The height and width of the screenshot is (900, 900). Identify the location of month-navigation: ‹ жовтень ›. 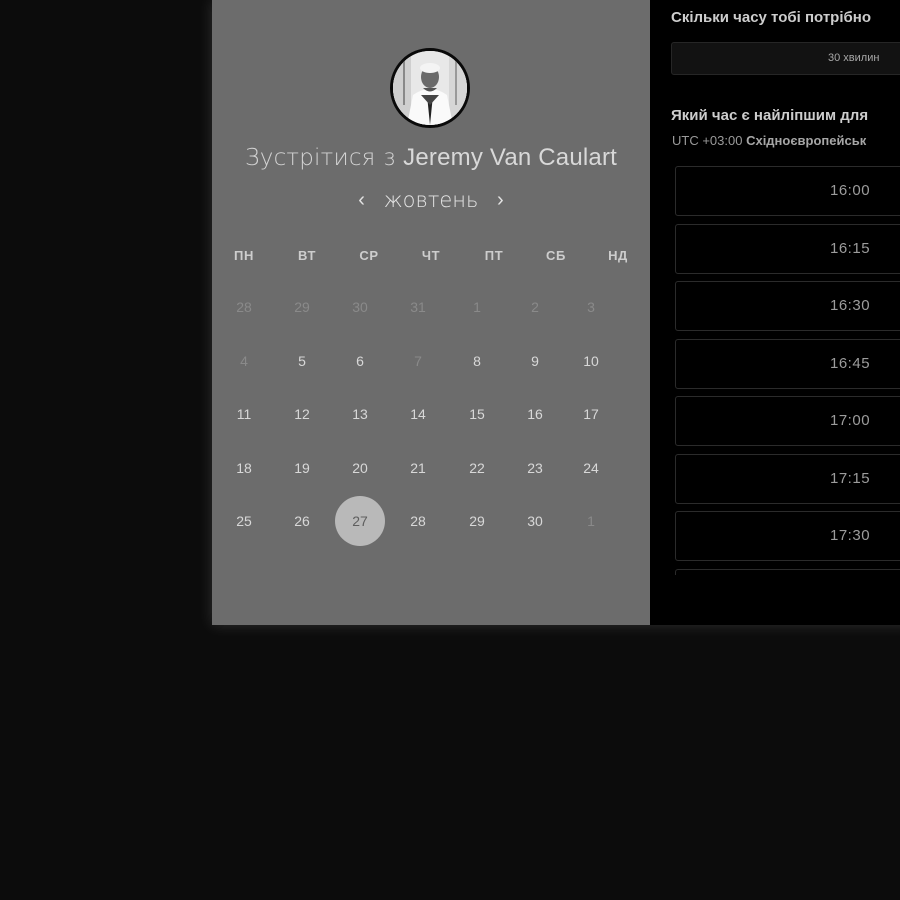
(431, 200).